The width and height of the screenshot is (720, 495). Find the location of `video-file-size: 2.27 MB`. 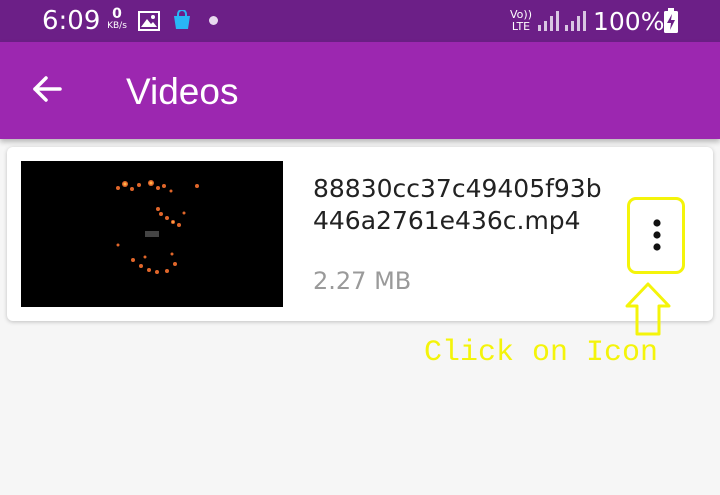

video-file-size: 2.27 MB is located at coordinates (362, 281).